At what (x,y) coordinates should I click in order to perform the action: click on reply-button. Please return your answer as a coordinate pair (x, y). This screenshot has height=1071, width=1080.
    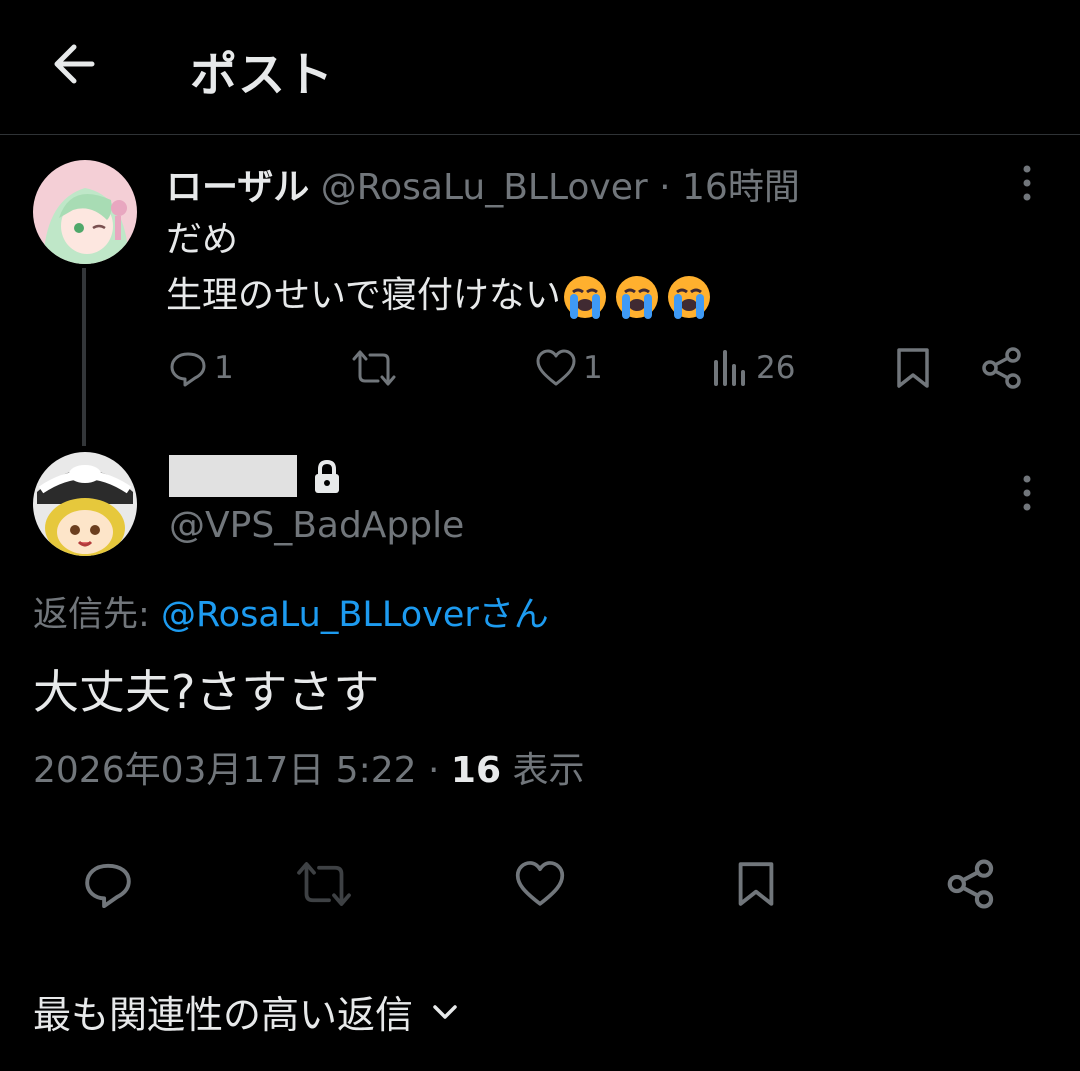
    Looking at the image, I should click on (108, 884).